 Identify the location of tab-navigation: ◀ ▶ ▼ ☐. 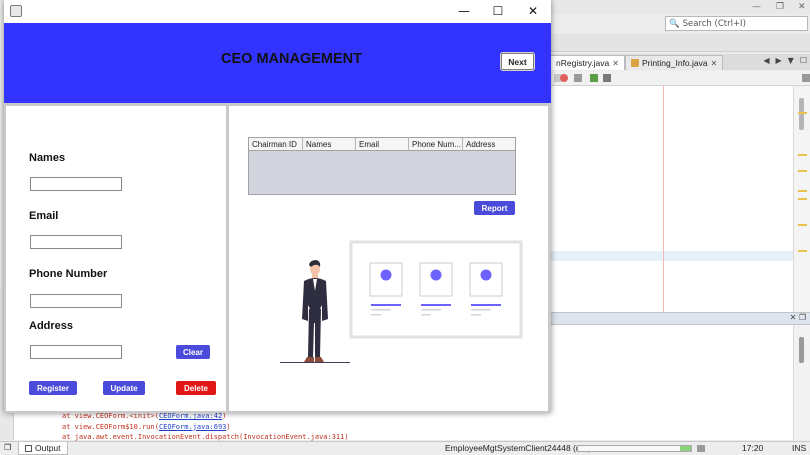
(785, 60).